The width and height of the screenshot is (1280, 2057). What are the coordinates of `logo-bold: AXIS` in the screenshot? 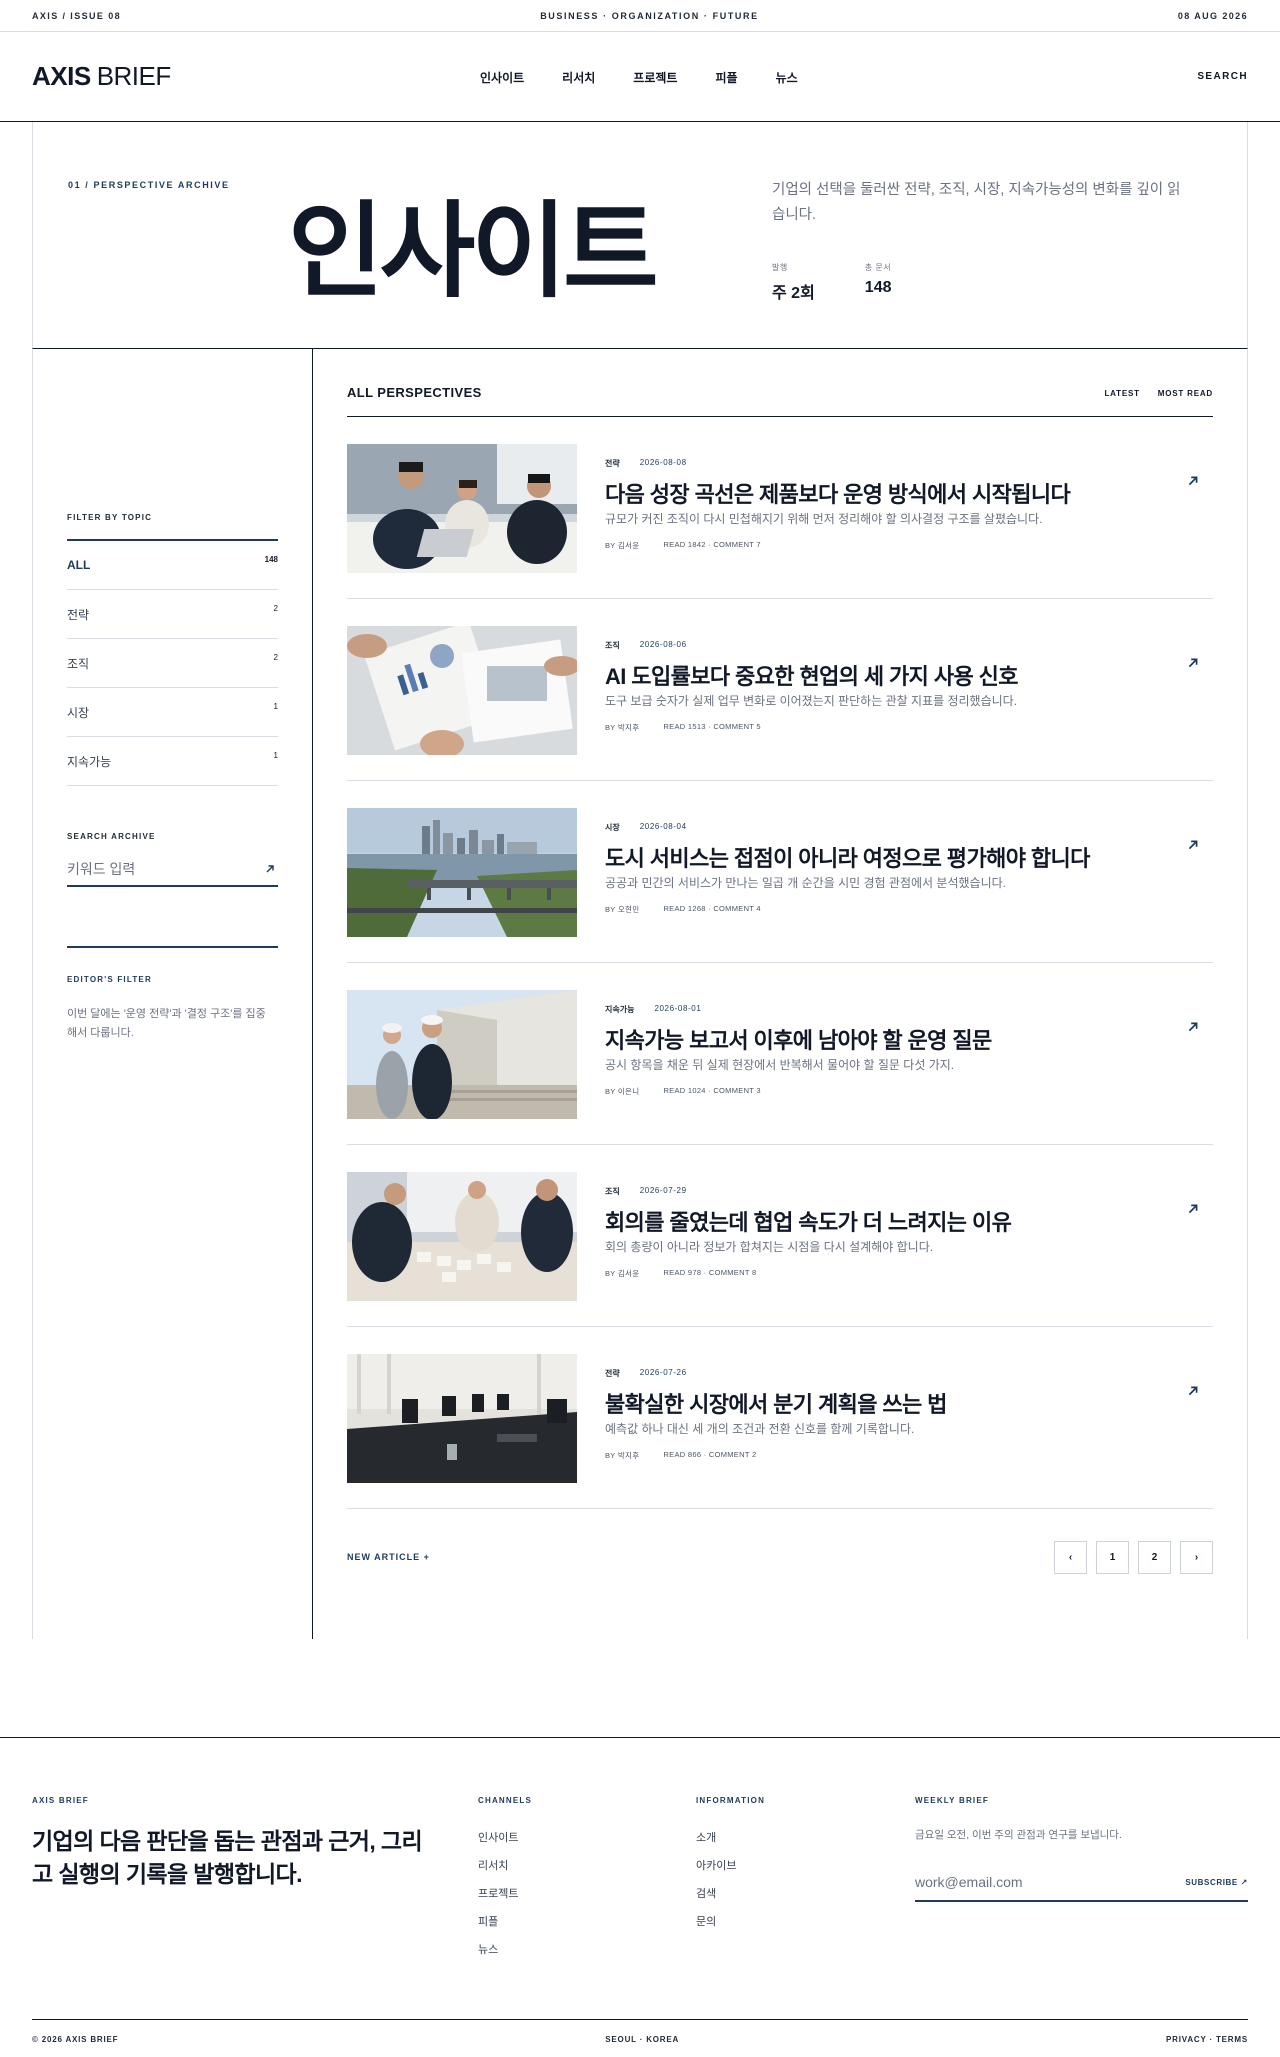 It's located at (61, 76).